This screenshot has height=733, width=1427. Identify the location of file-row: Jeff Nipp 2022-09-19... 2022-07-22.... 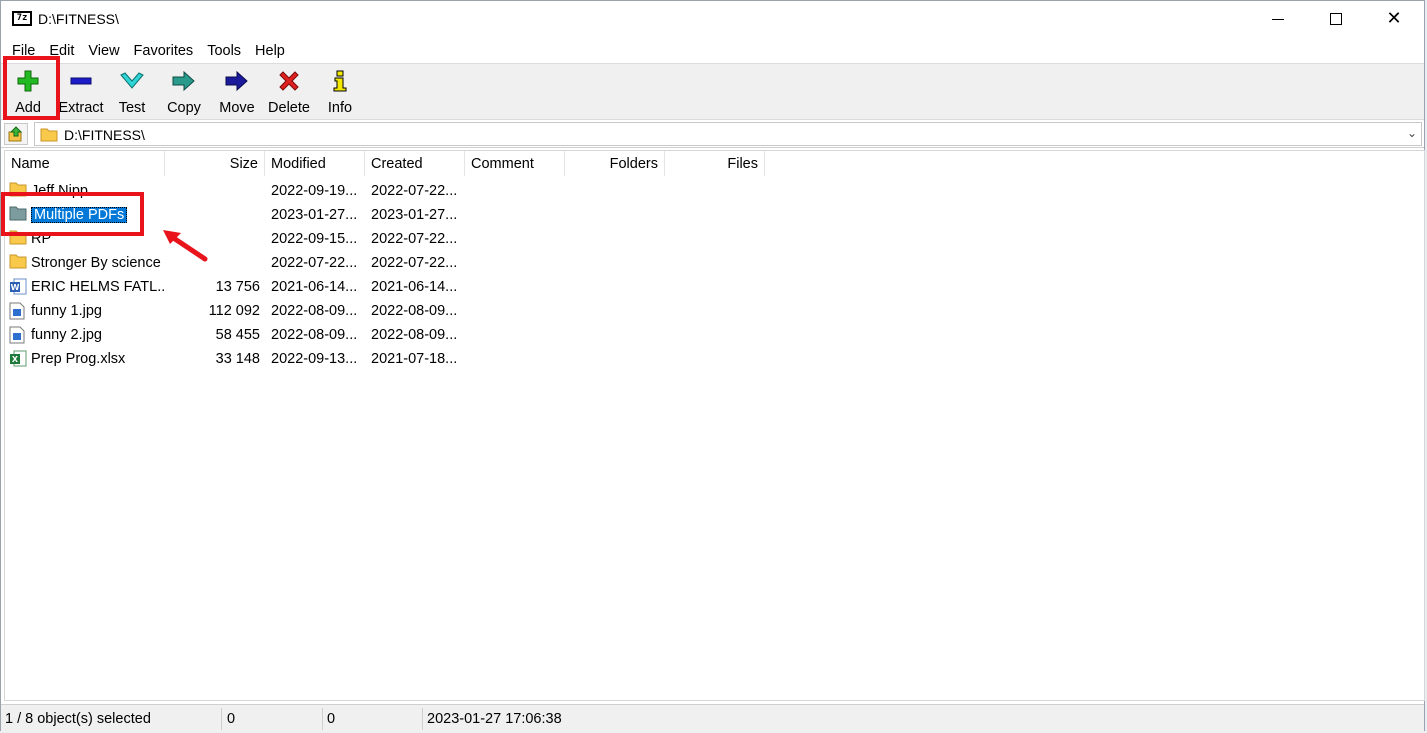
(714, 190).